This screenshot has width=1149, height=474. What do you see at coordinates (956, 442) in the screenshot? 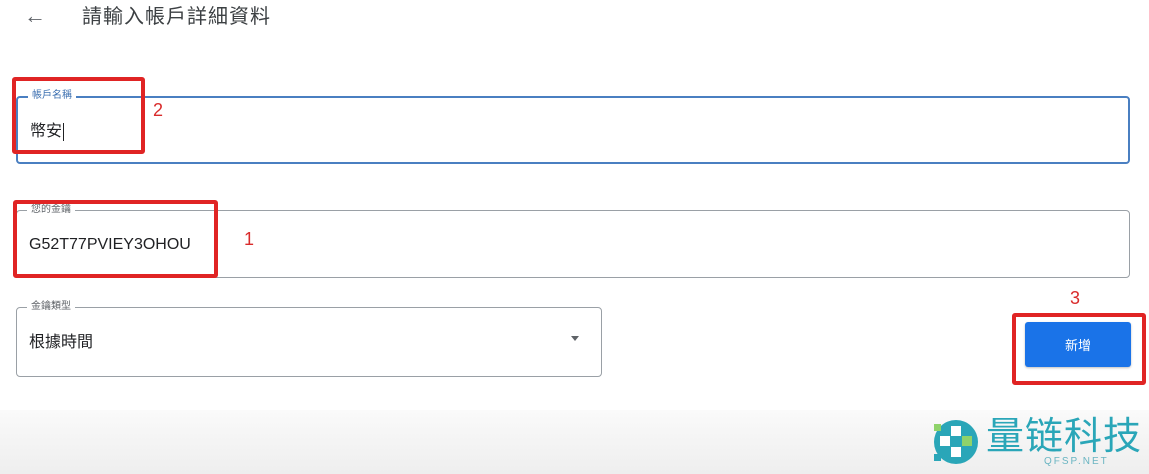
I see `logo-mark-icon` at bounding box center [956, 442].